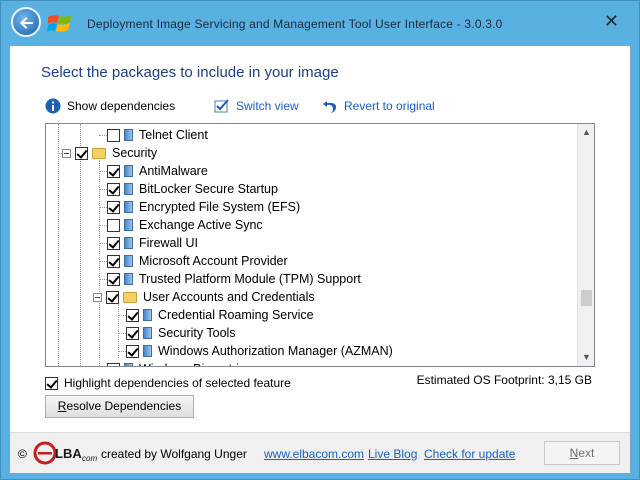  I want to click on tree-row: Encrypted File System (EFS), so click(203, 207).